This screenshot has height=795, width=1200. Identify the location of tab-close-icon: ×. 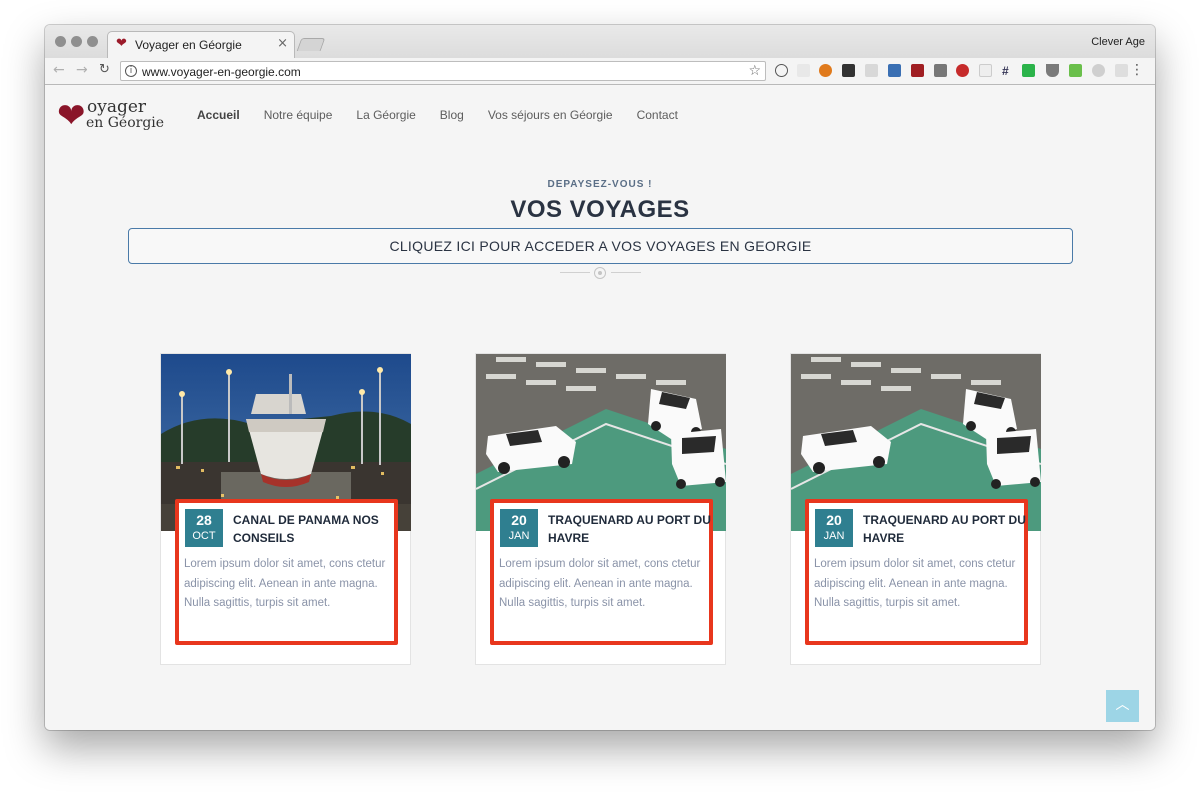
(282, 44).